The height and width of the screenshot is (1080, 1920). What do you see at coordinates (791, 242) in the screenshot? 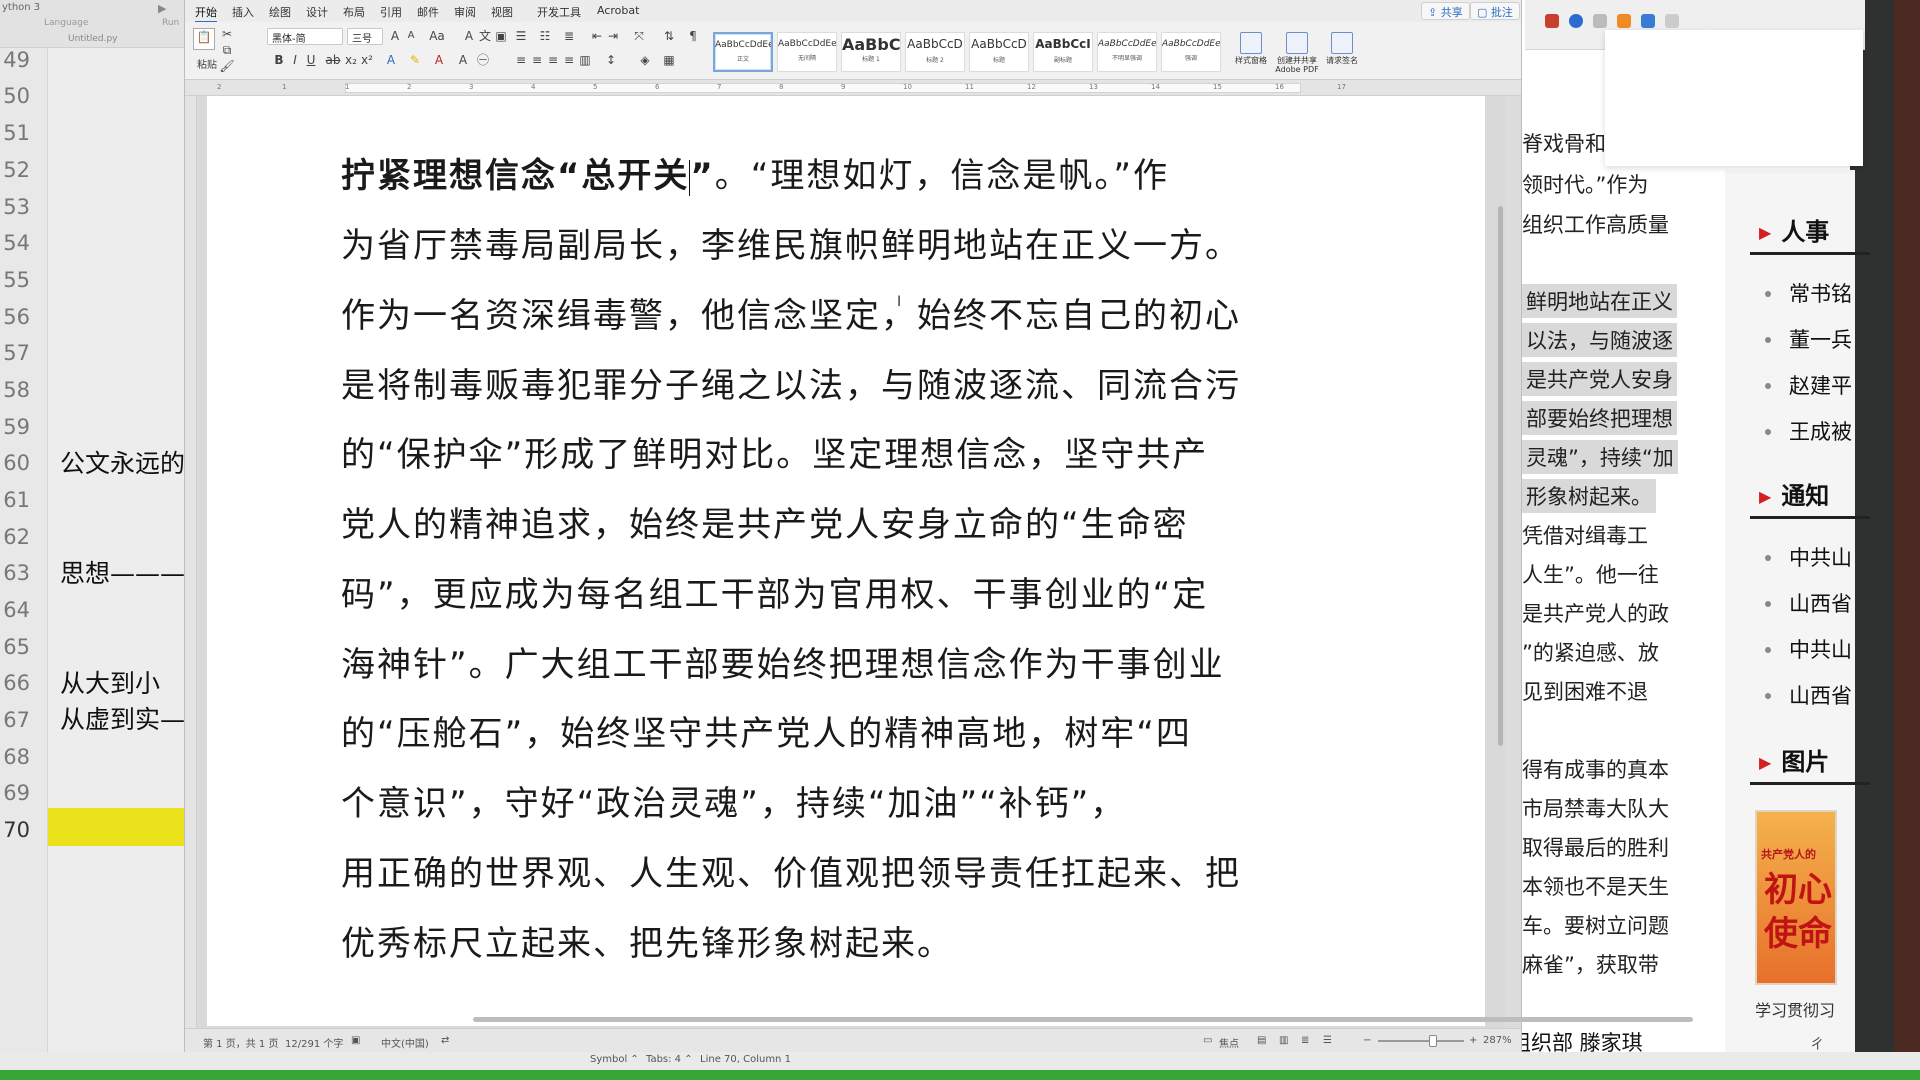
I see `doc-paragraph-line: 为省厅禁毒局副局长，李维民旗帜鲜明地站在正义一方。` at bounding box center [791, 242].